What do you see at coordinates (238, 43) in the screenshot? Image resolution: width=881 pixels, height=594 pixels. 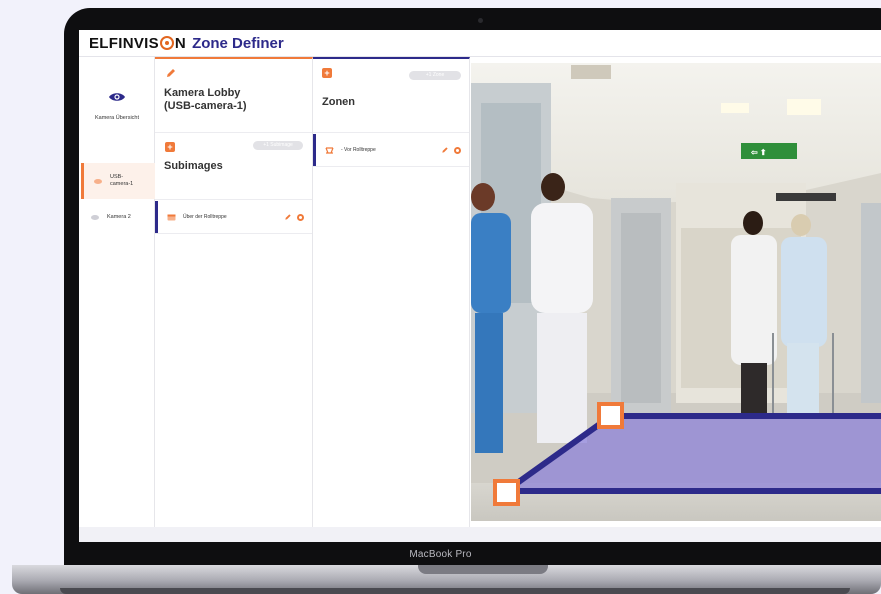 I see `page-title: Zone Definer` at bounding box center [238, 43].